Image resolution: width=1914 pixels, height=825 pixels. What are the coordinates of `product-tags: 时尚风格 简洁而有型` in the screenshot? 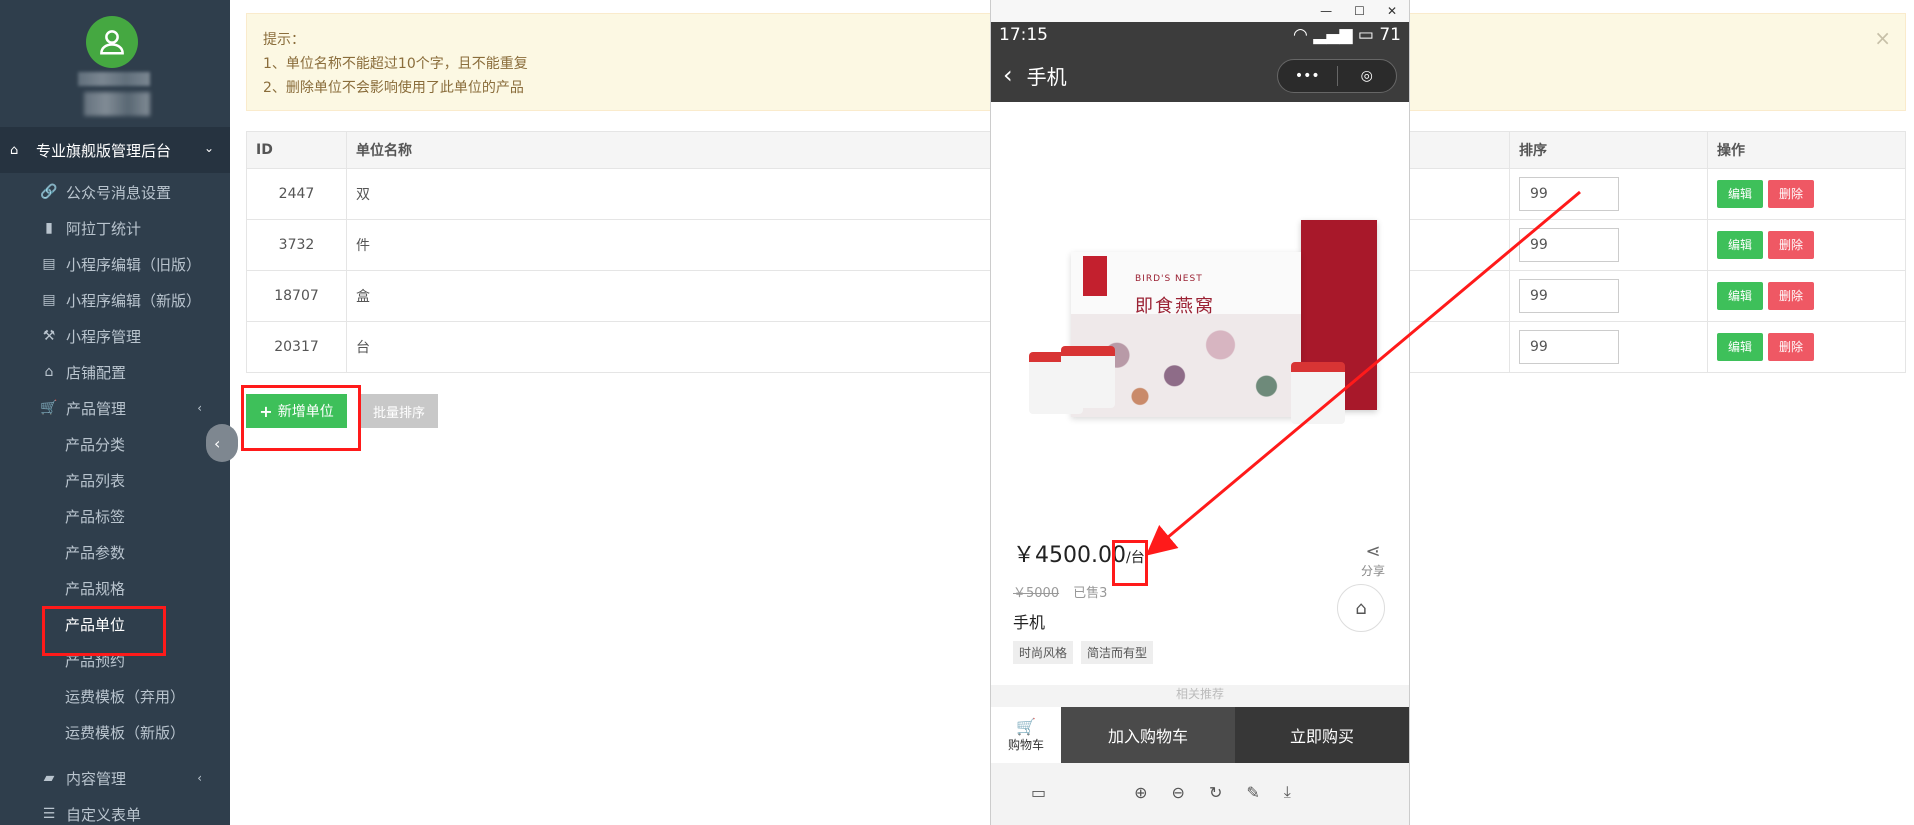 It's located at (1083, 652).